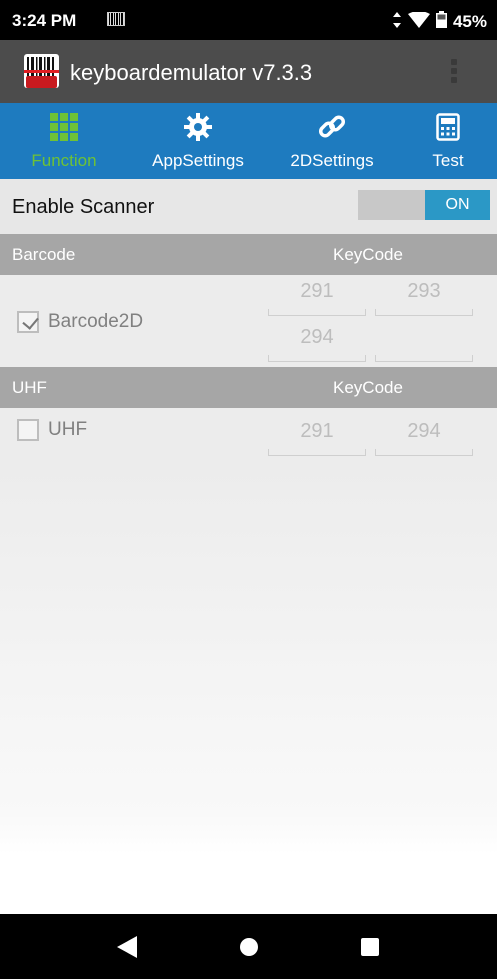  I want to click on barcode-section-header: Barcode KeyCode, so click(248, 254).